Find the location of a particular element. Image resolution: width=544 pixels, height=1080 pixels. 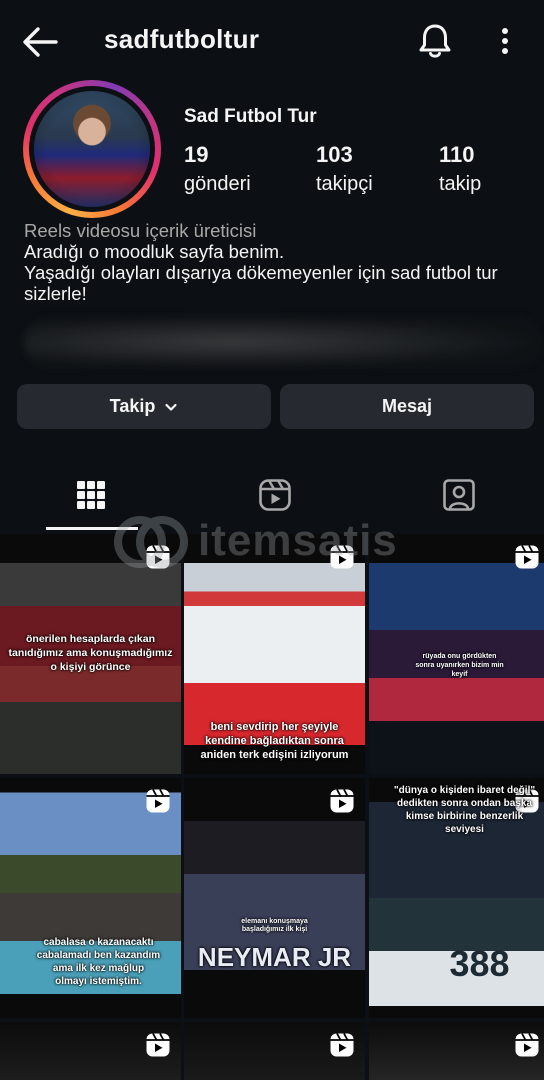

stat-label: takipçi is located at coordinates (344, 184).